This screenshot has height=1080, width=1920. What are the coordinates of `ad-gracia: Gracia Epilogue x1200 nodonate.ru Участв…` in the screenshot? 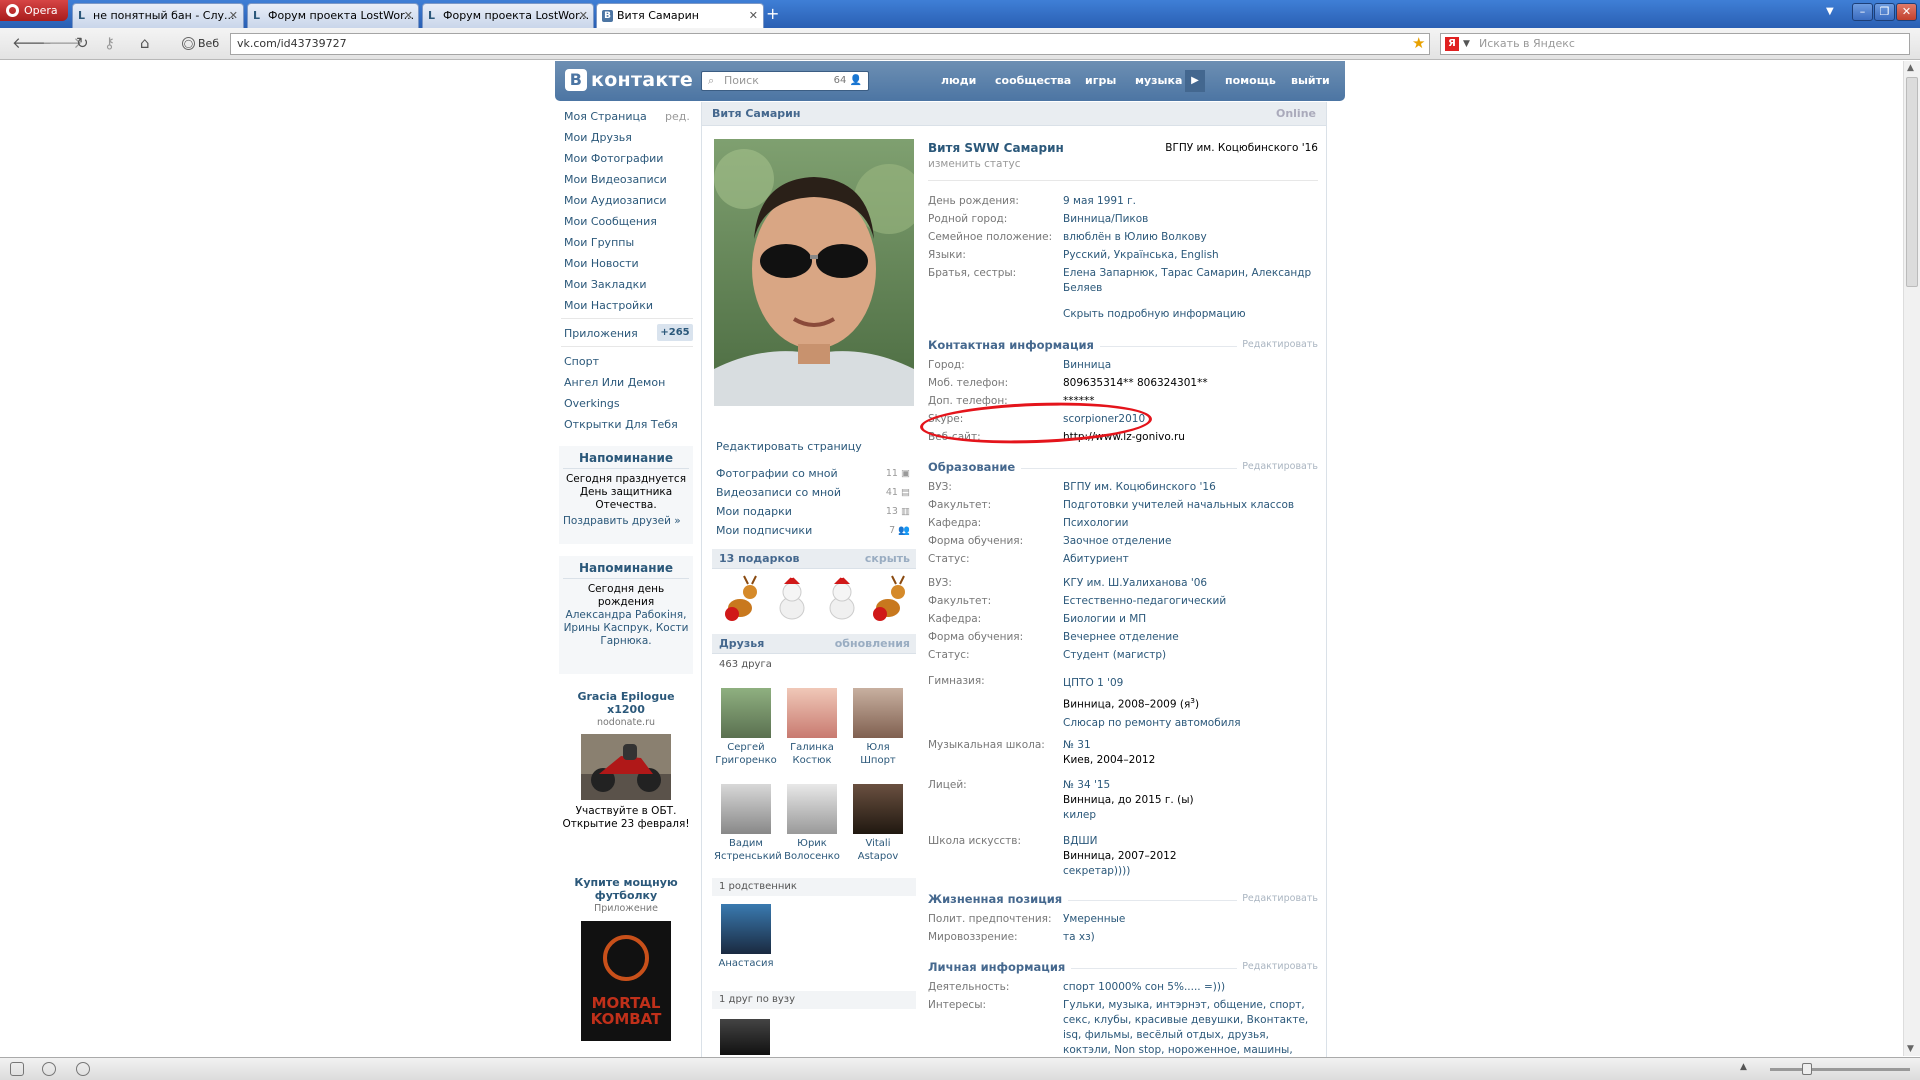 It's located at (626, 760).